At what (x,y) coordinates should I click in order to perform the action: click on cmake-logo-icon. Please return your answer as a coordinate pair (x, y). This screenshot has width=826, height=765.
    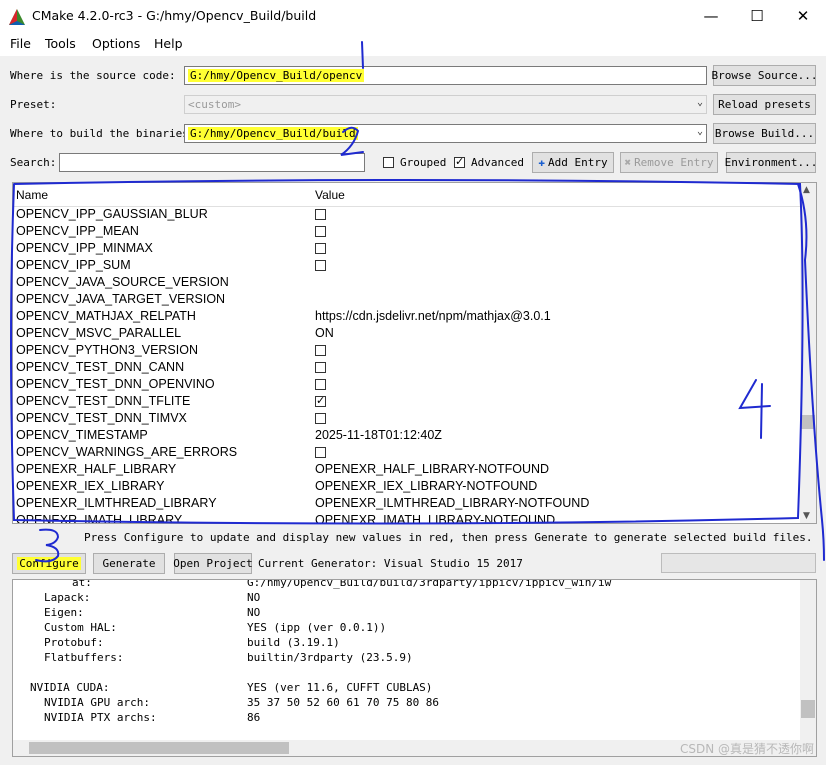
    Looking at the image, I should click on (17, 17).